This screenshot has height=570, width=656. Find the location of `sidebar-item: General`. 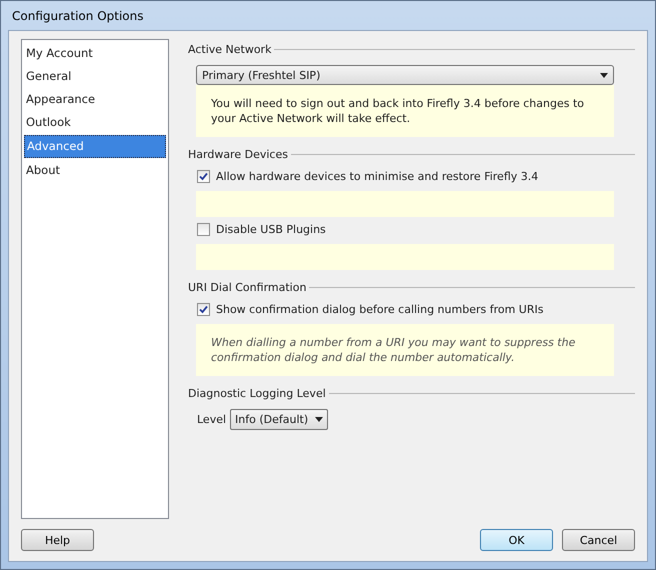

sidebar-item: General is located at coordinates (95, 76).